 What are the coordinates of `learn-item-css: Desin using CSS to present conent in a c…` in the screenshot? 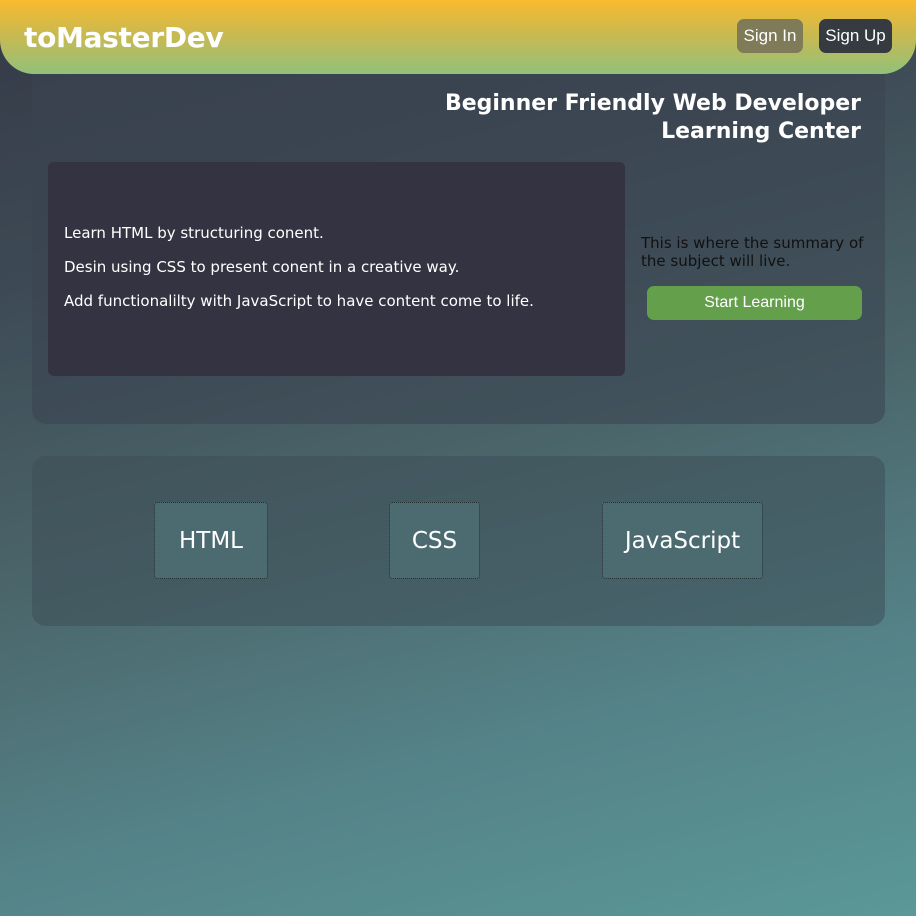 It's located at (262, 267).